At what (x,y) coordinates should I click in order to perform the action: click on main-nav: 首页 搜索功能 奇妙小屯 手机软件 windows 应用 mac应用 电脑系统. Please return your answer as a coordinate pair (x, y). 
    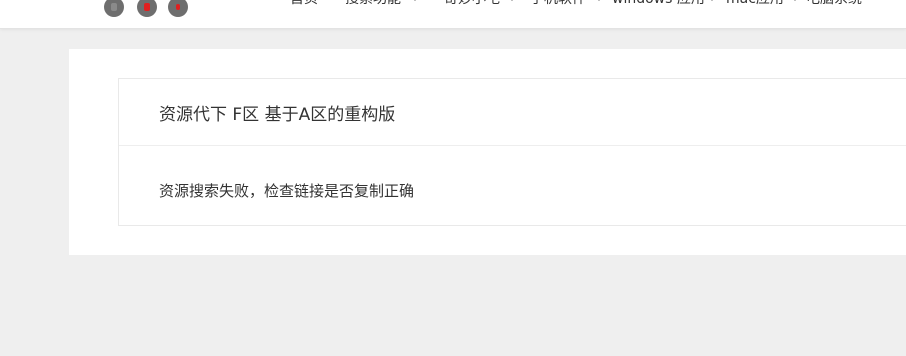
    Looking at the image, I should click on (453, 14).